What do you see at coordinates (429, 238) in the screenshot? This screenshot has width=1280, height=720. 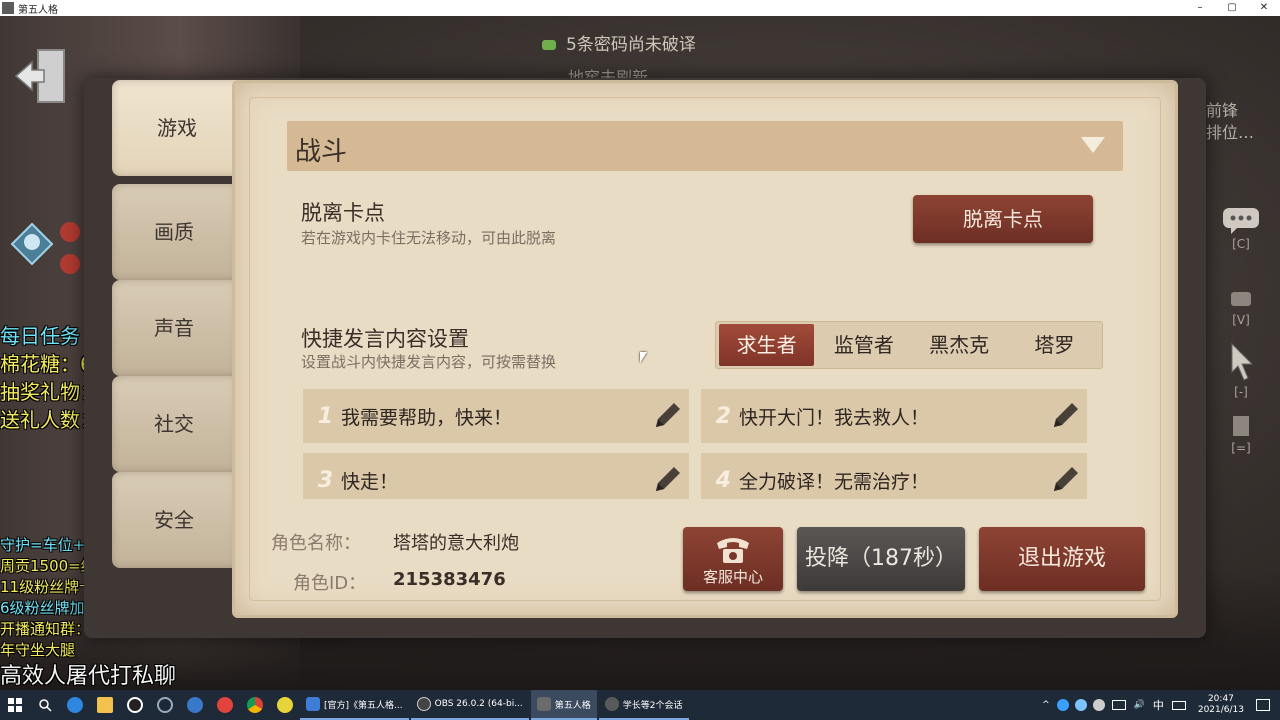 I see `unstuck-desc: 若在游戏内卡住无法移动，可由此脱离` at bounding box center [429, 238].